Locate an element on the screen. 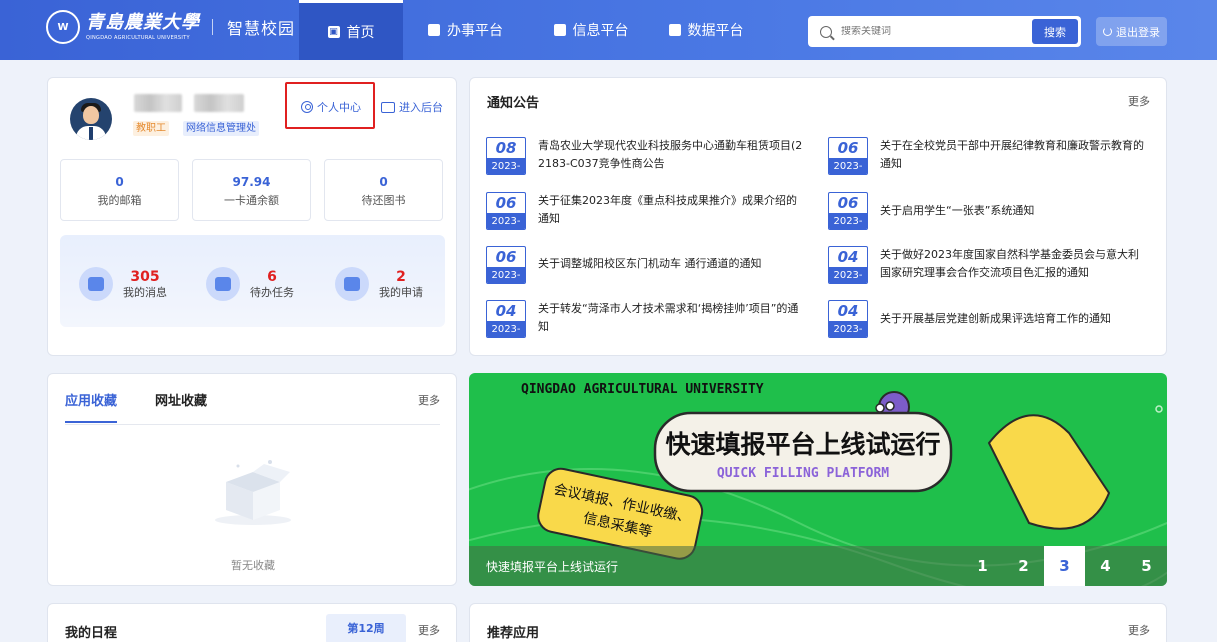 The image size is (1217, 642). tab-divider is located at coordinates (252, 424).